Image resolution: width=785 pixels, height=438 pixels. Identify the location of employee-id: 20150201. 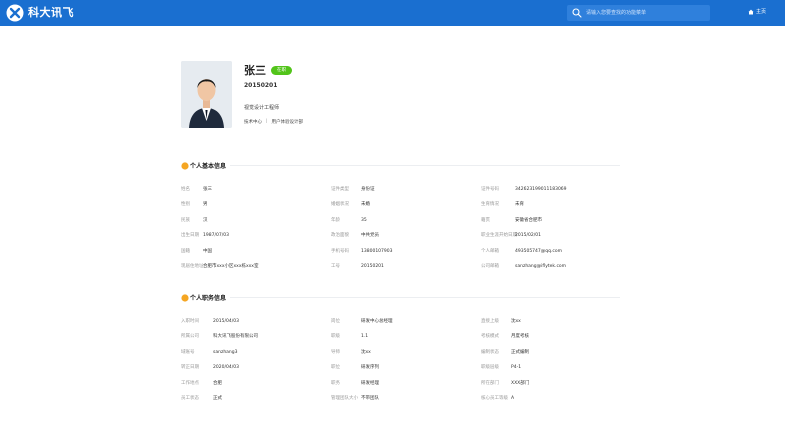
(261, 85).